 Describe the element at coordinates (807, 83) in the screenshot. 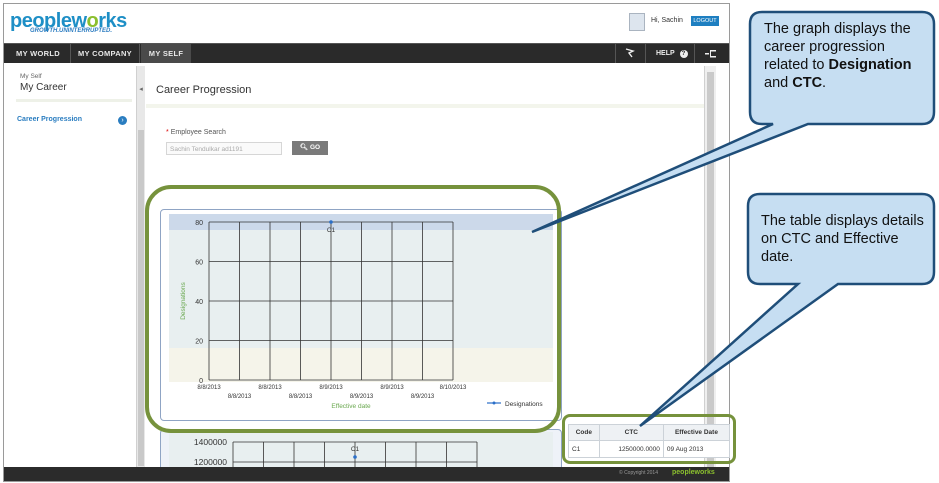

I see `graph-callout-bold: CTC` at that location.